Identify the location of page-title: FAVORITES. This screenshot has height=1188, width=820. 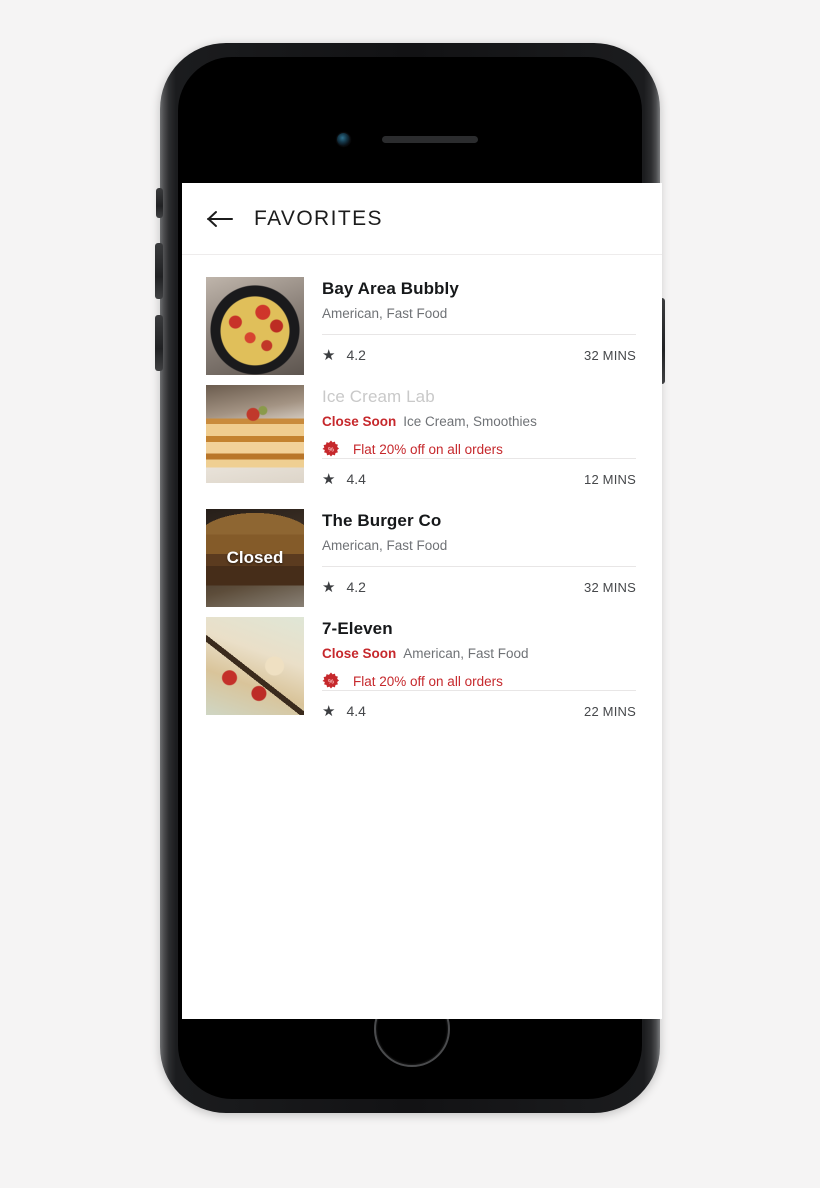
(318, 218).